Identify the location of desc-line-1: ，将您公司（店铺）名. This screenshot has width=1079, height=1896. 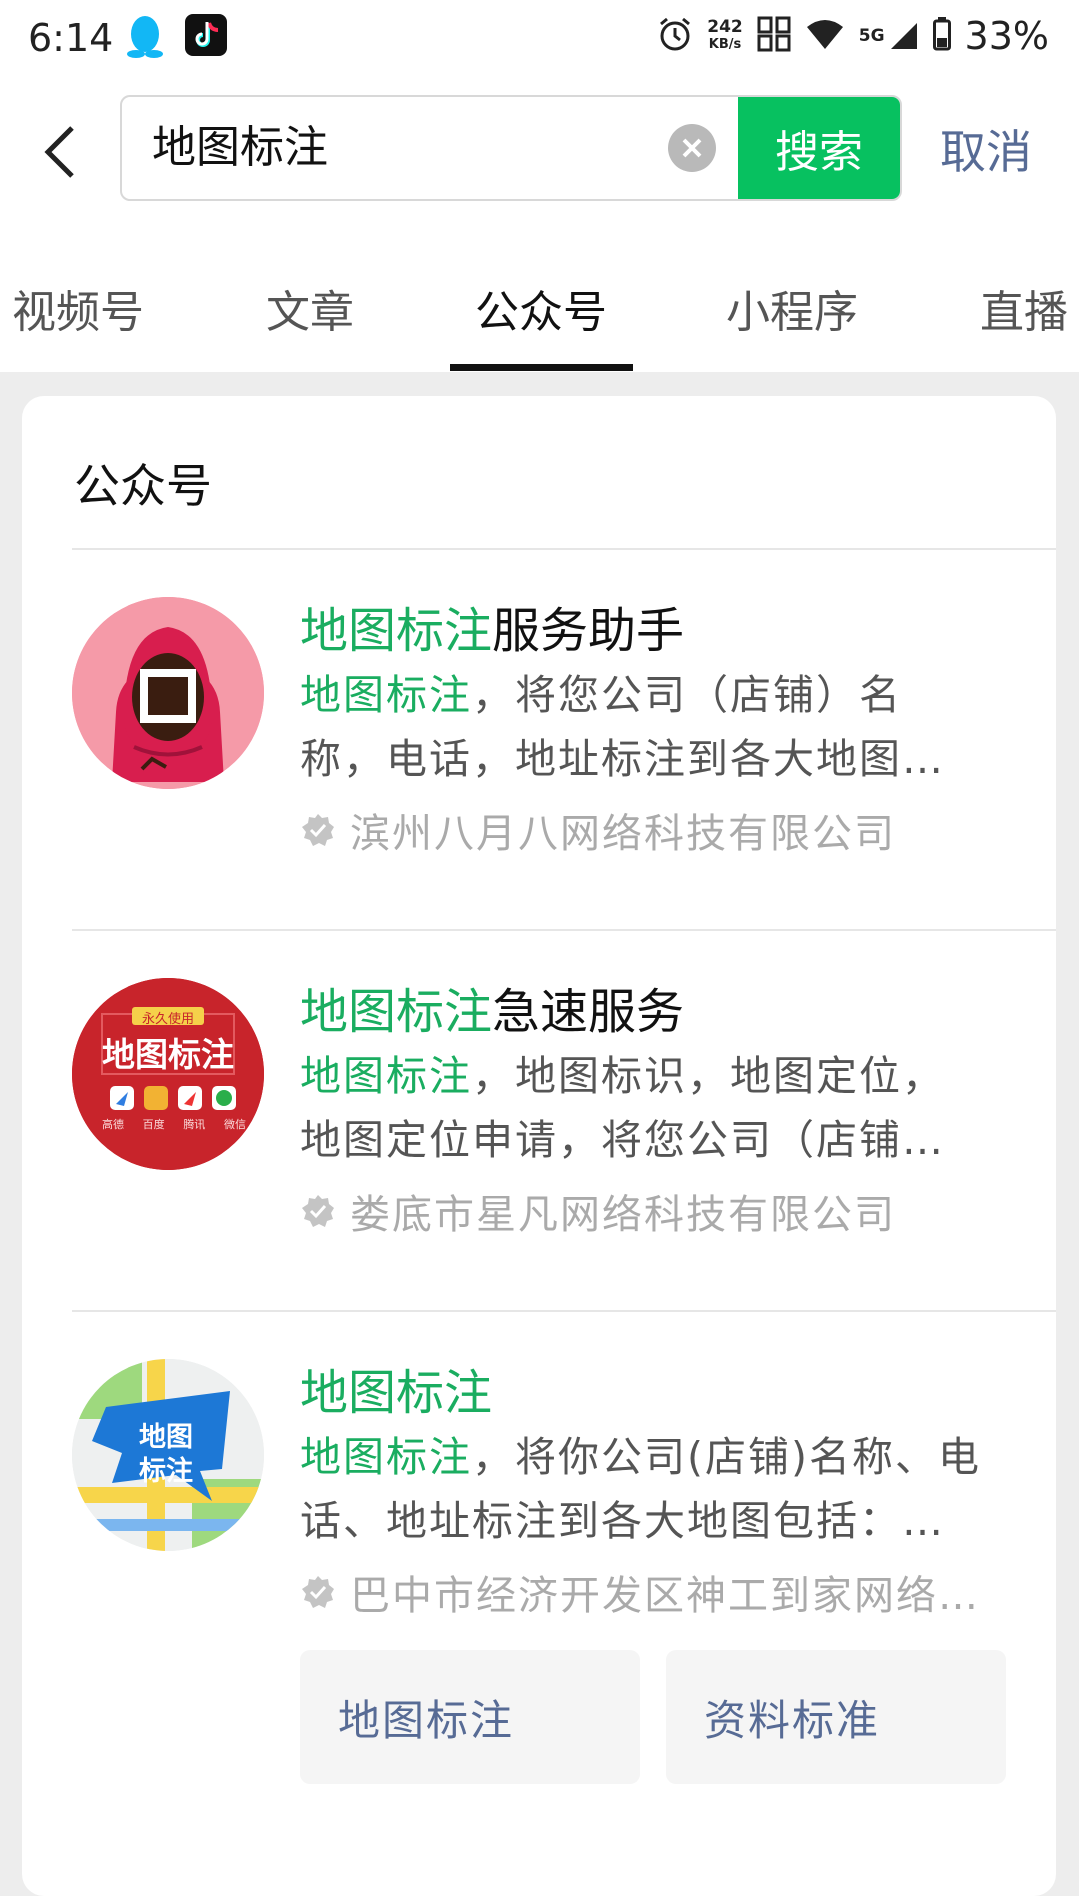
(687, 695).